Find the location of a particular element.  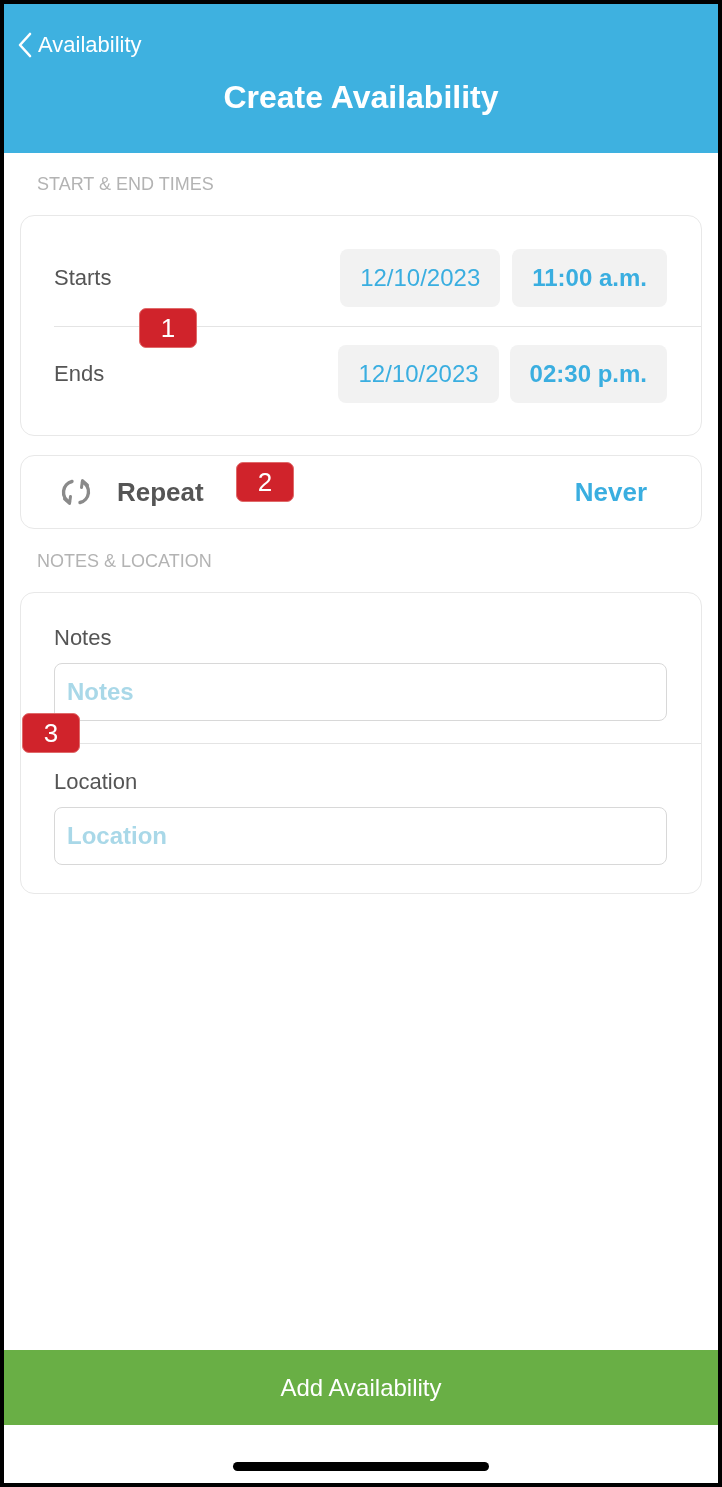

section-heading: NOTES & LOCATION is located at coordinates (124, 561).